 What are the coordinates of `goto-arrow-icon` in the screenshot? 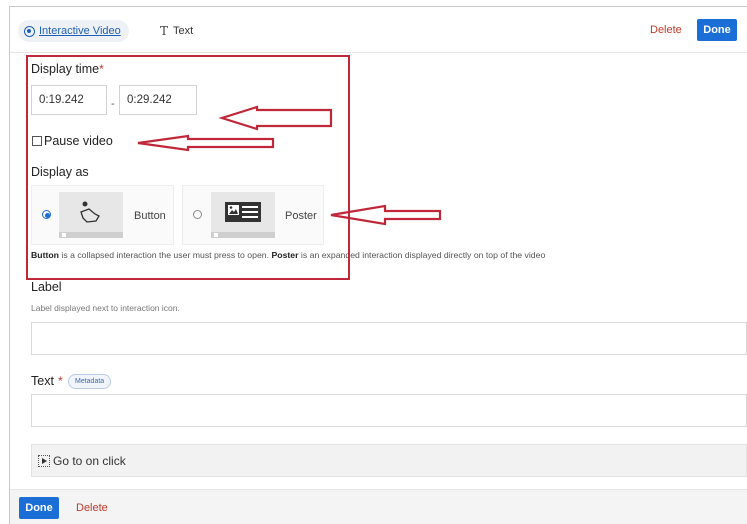 It's located at (44, 460).